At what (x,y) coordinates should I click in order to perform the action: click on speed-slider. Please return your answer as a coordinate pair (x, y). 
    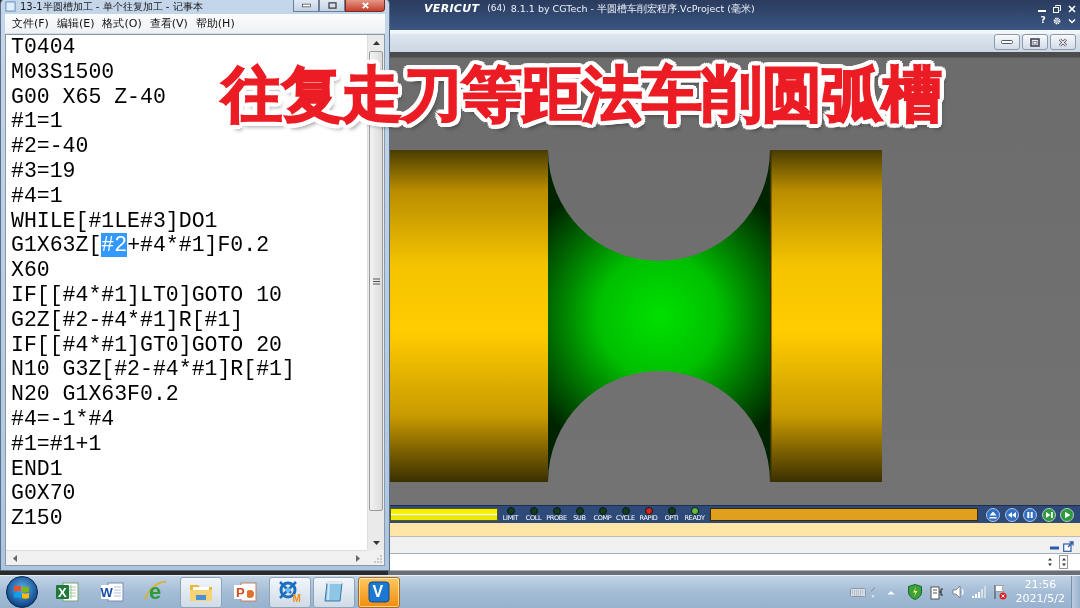
    Looking at the image, I should click on (844, 514).